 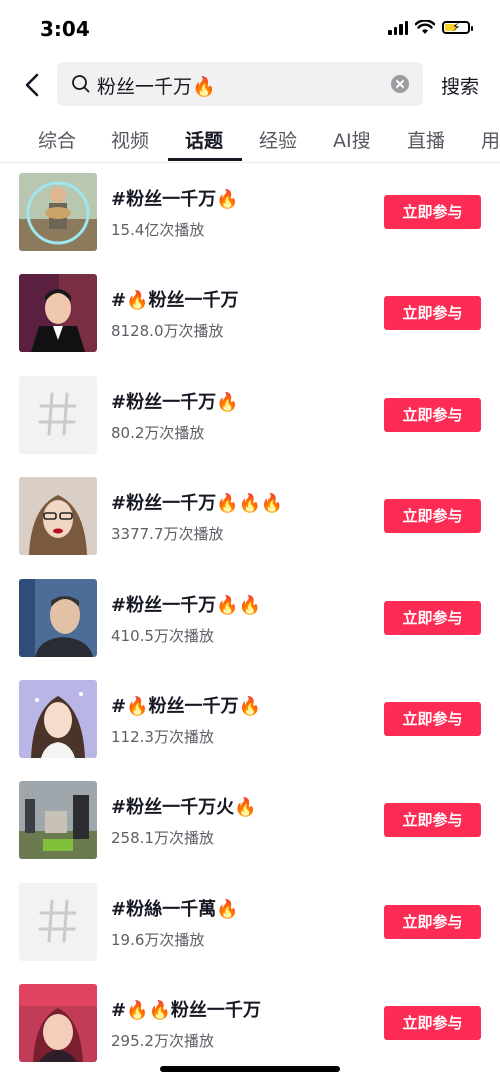 I want to click on active-tab-indicator, so click(x=205, y=159).